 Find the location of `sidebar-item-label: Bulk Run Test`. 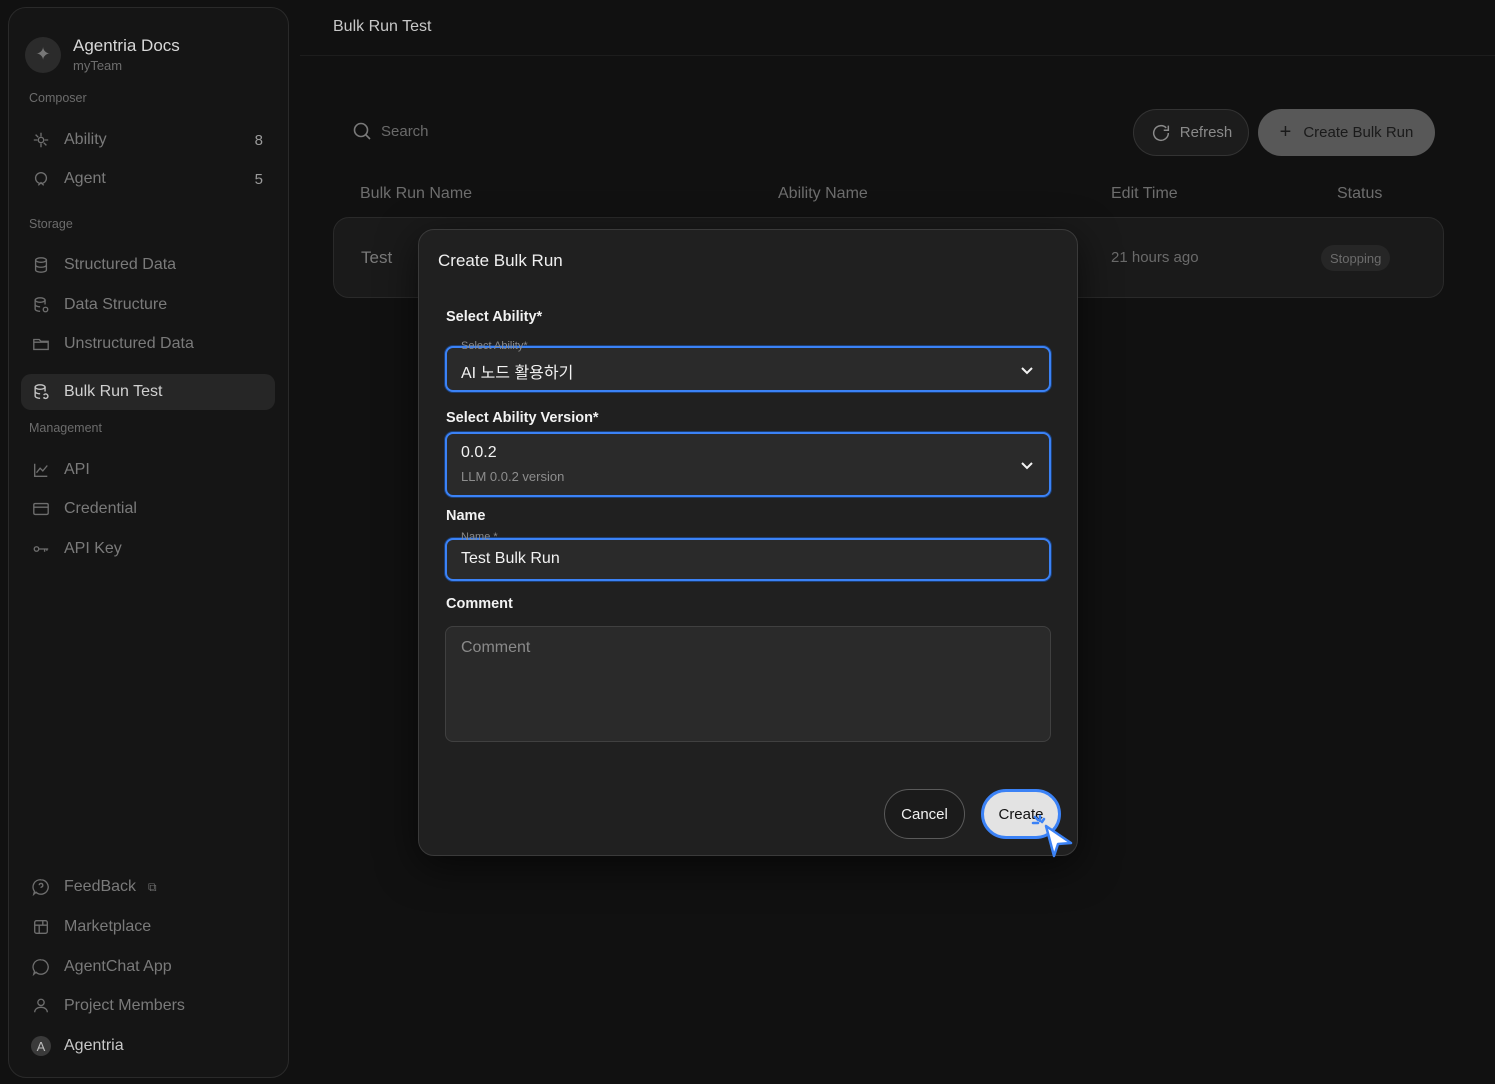

sidebar-item-label: Bulk Run Test is located at coordinates (113, 391).